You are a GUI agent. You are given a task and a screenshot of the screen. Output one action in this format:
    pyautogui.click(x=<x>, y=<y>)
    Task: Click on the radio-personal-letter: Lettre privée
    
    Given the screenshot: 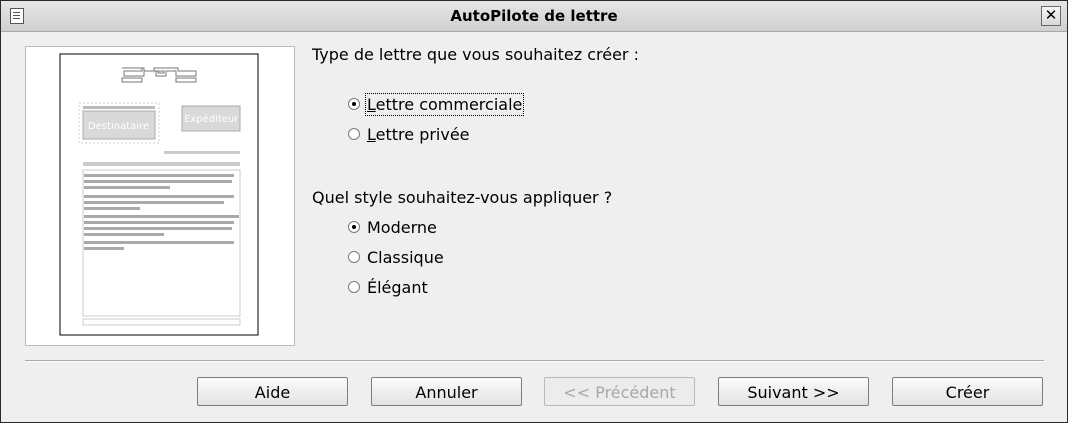 What is the action you would take?
    pyautogui.click(x=409, y=134)
    